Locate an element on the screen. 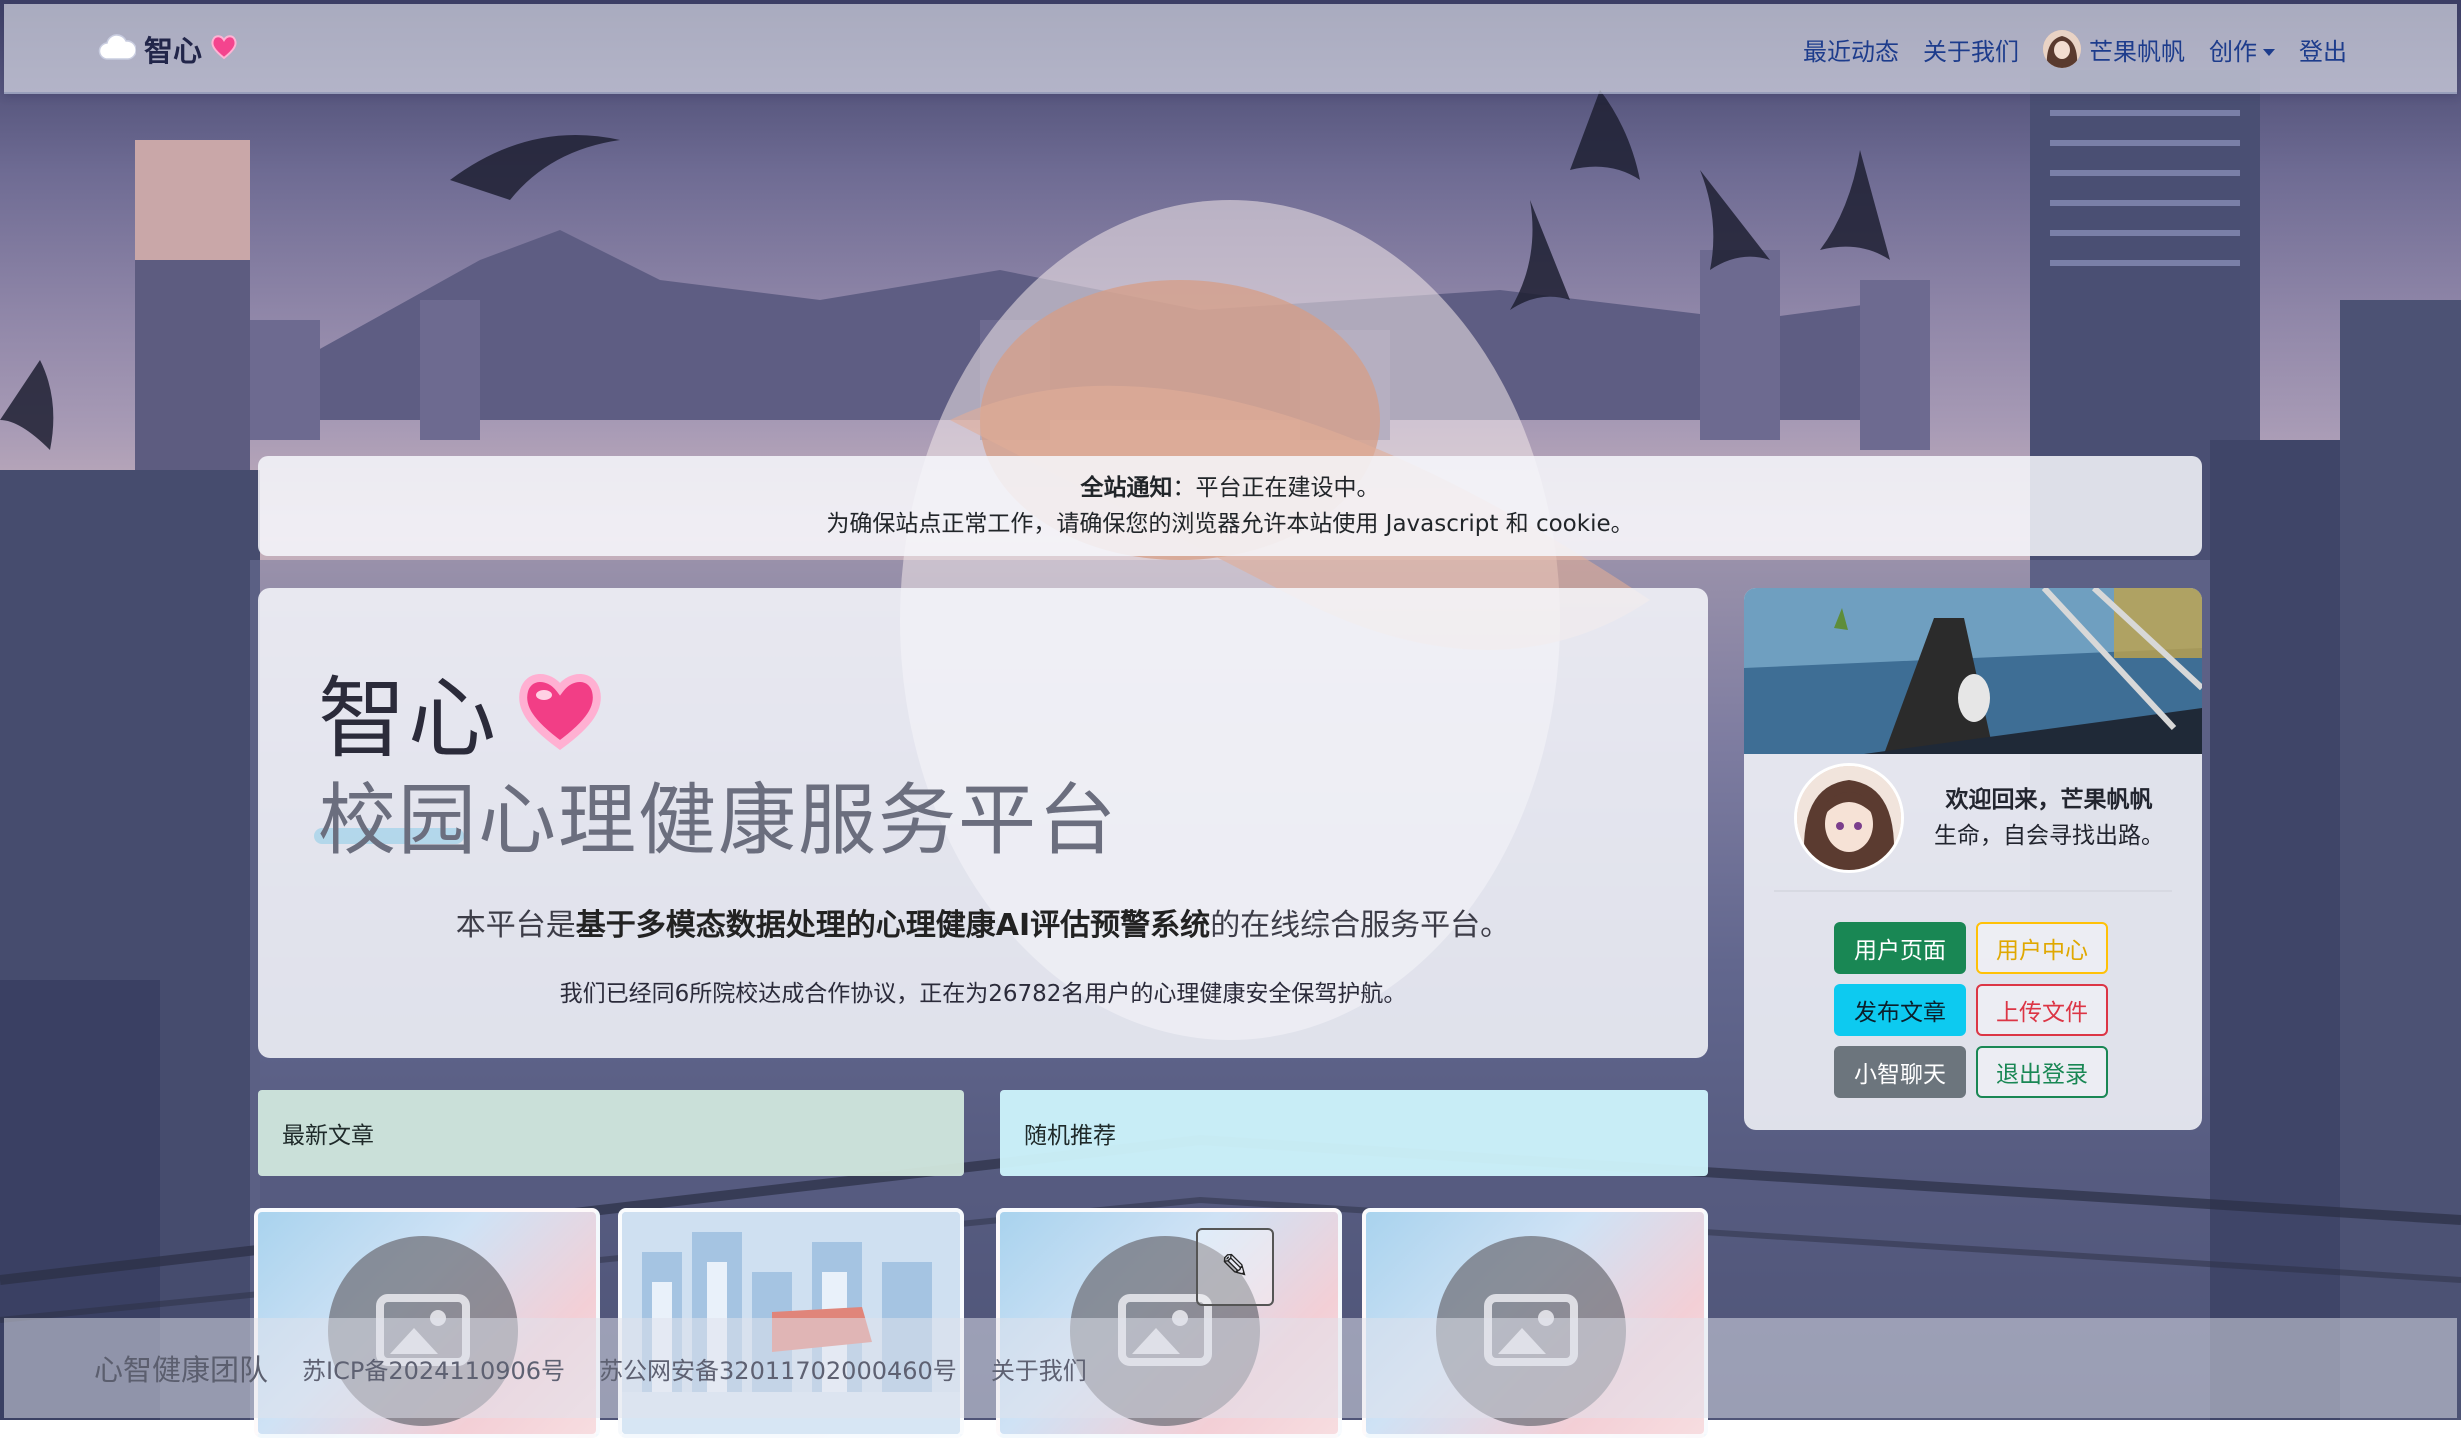 The image size is (2461, 1438). nav-create-dropdown: 创作 is located at coordinates (2242, 49).